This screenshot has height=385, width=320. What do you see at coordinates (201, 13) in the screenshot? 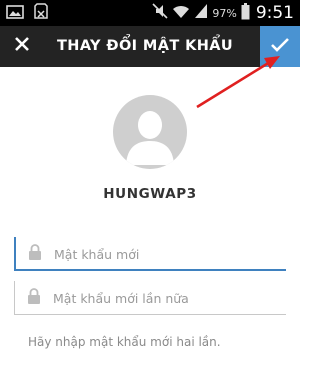
I see `signal-icon` at bounding box center [201, 13].